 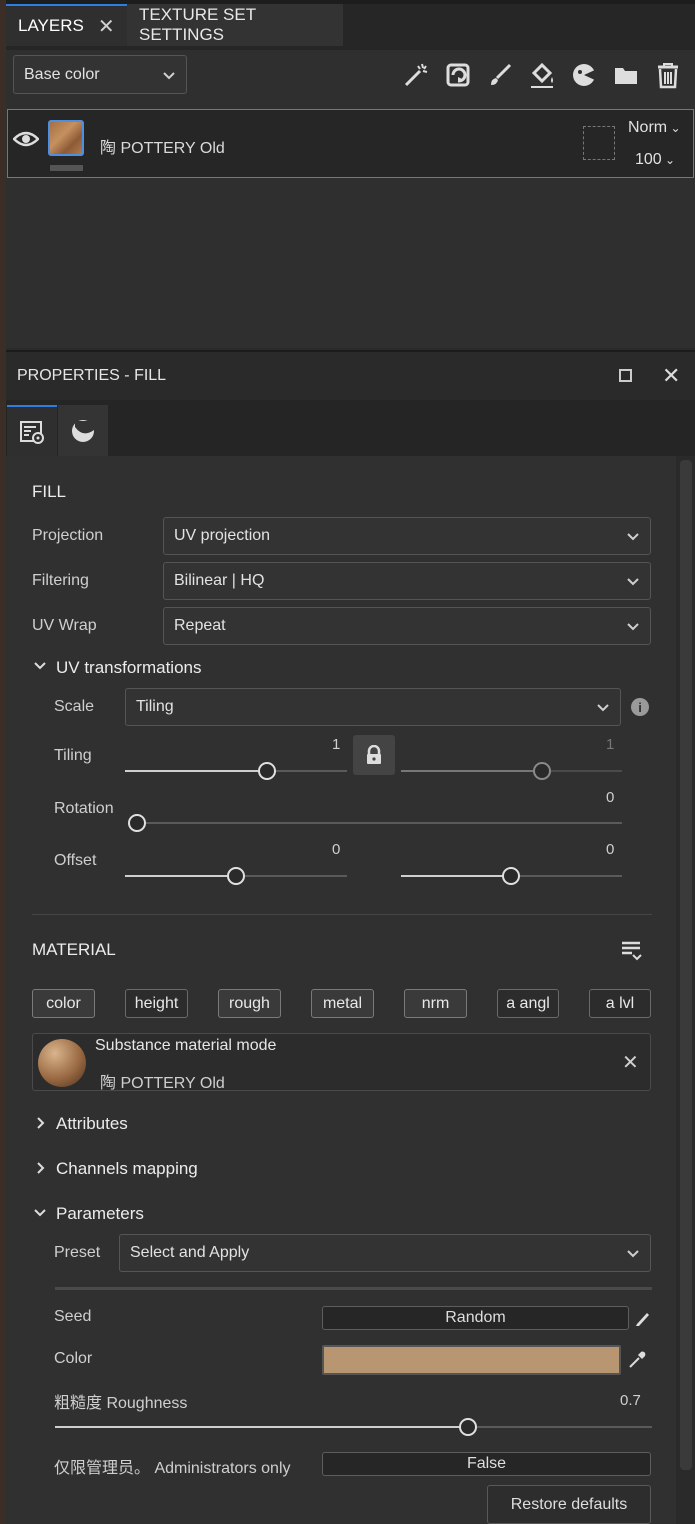 I want to click on tab-material-properties, so click(x=83, y=430).